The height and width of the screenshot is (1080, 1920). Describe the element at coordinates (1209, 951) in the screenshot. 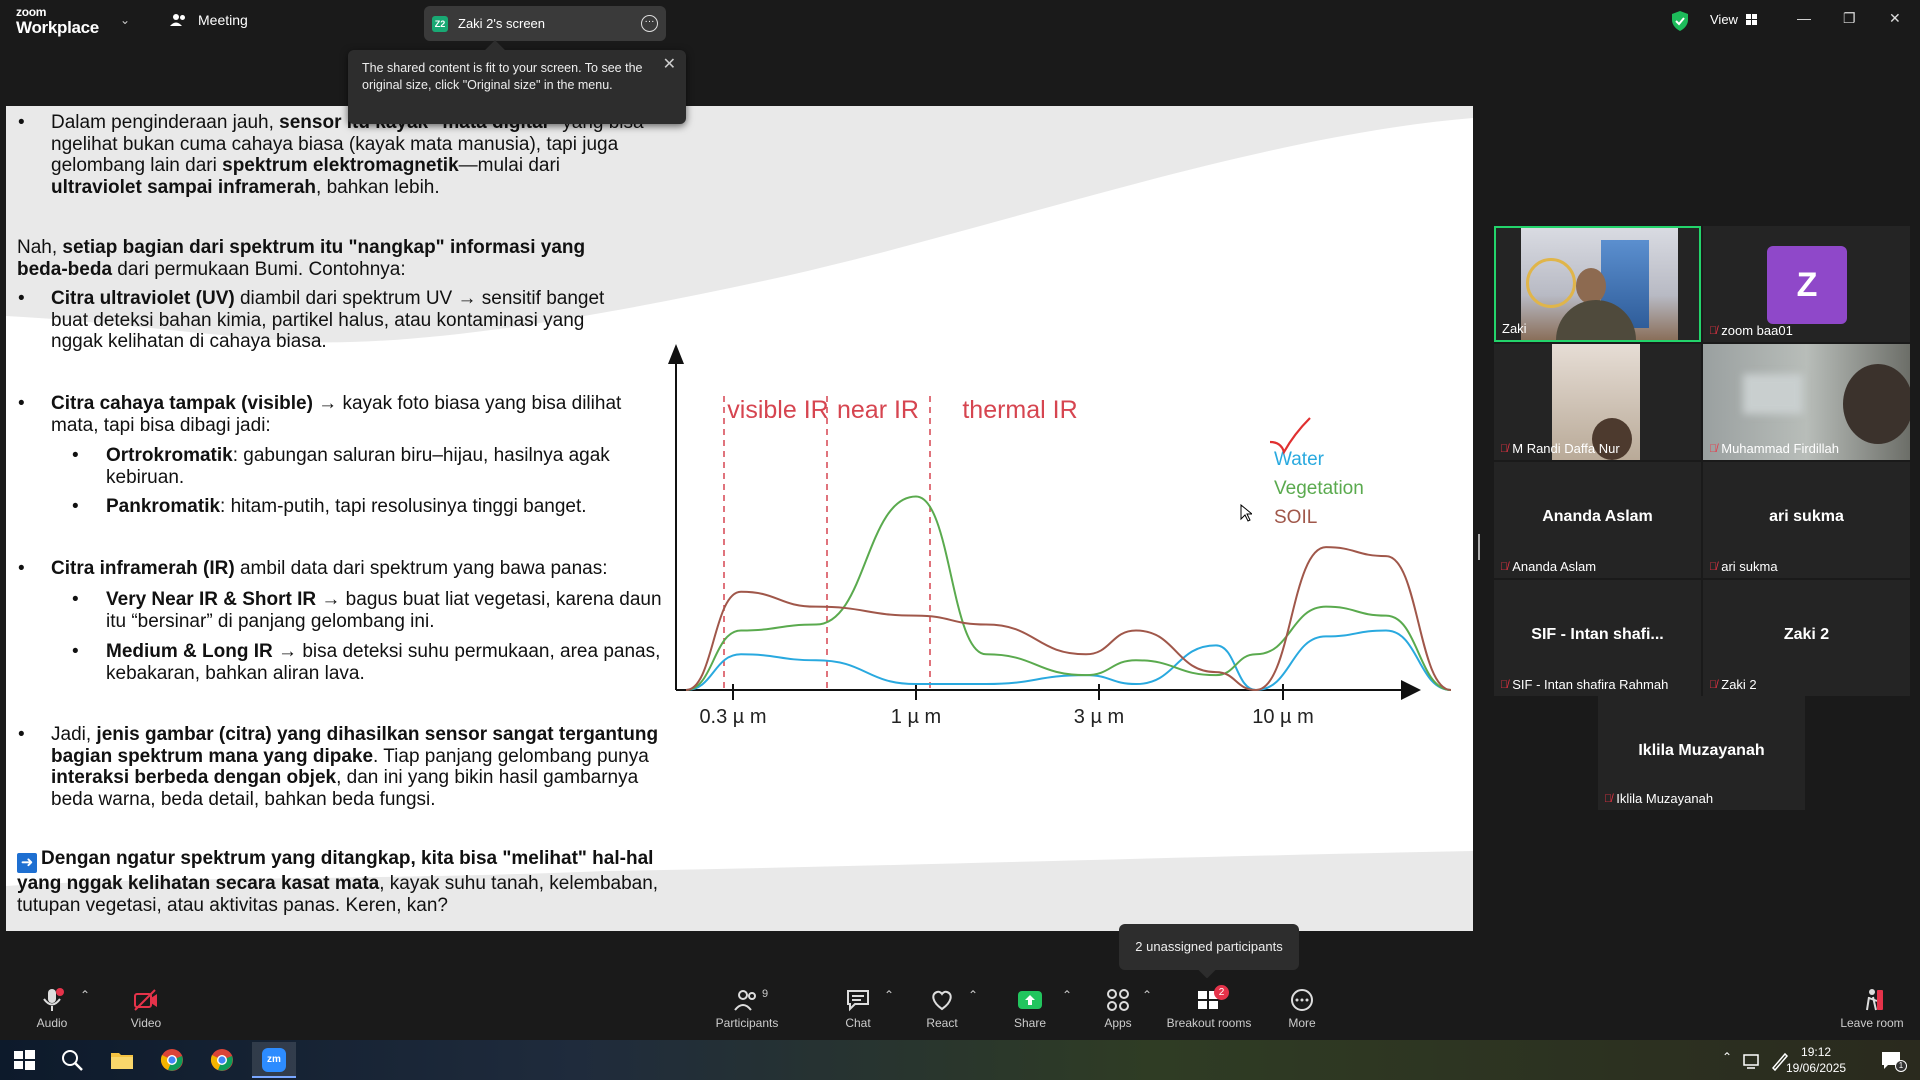

I see `unassigned-participants-tooltip: 2 unassigned participants` at that location.